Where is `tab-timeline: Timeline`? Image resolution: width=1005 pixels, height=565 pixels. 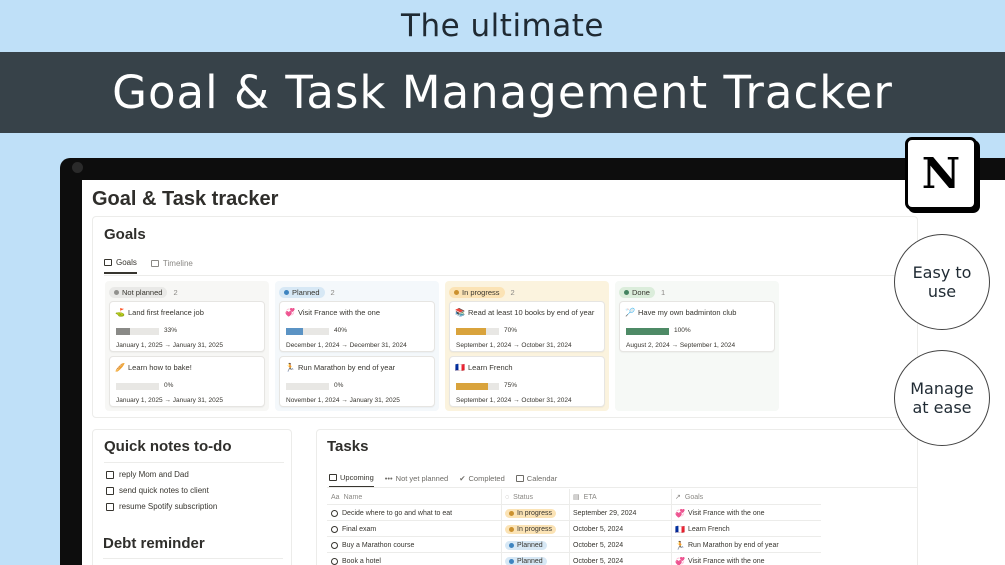
tab-timeline: Timeline is located at coordinates (171, 266).